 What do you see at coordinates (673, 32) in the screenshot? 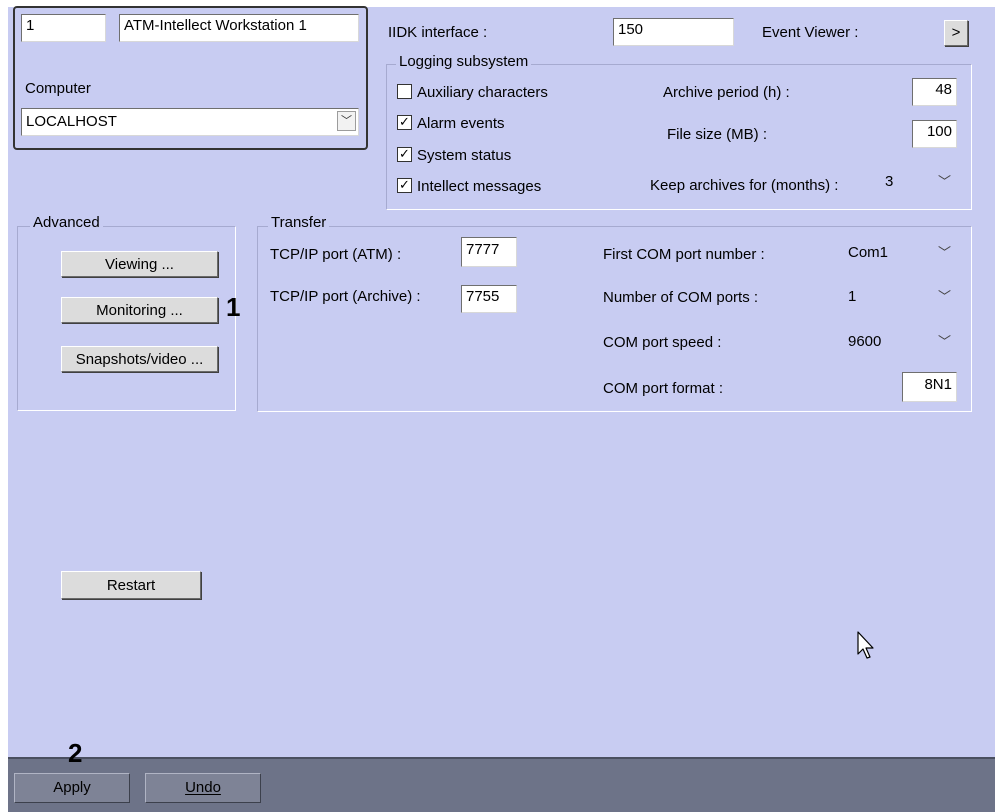
I see `iidk-field: 150` at bounding box center [673, 32].